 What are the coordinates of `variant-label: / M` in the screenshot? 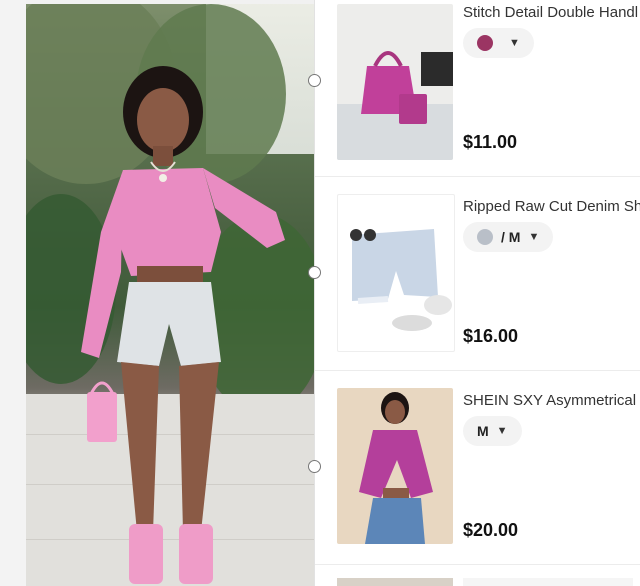 It's located at (511, 237).